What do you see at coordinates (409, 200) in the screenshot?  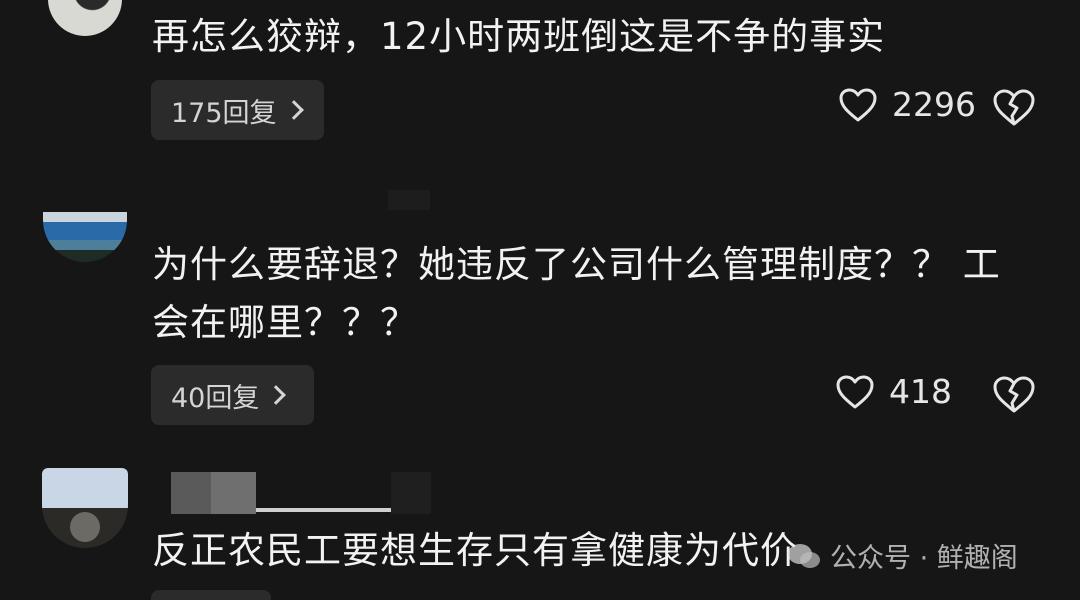 I see `blurred-area` at bounding box center [409, 200].